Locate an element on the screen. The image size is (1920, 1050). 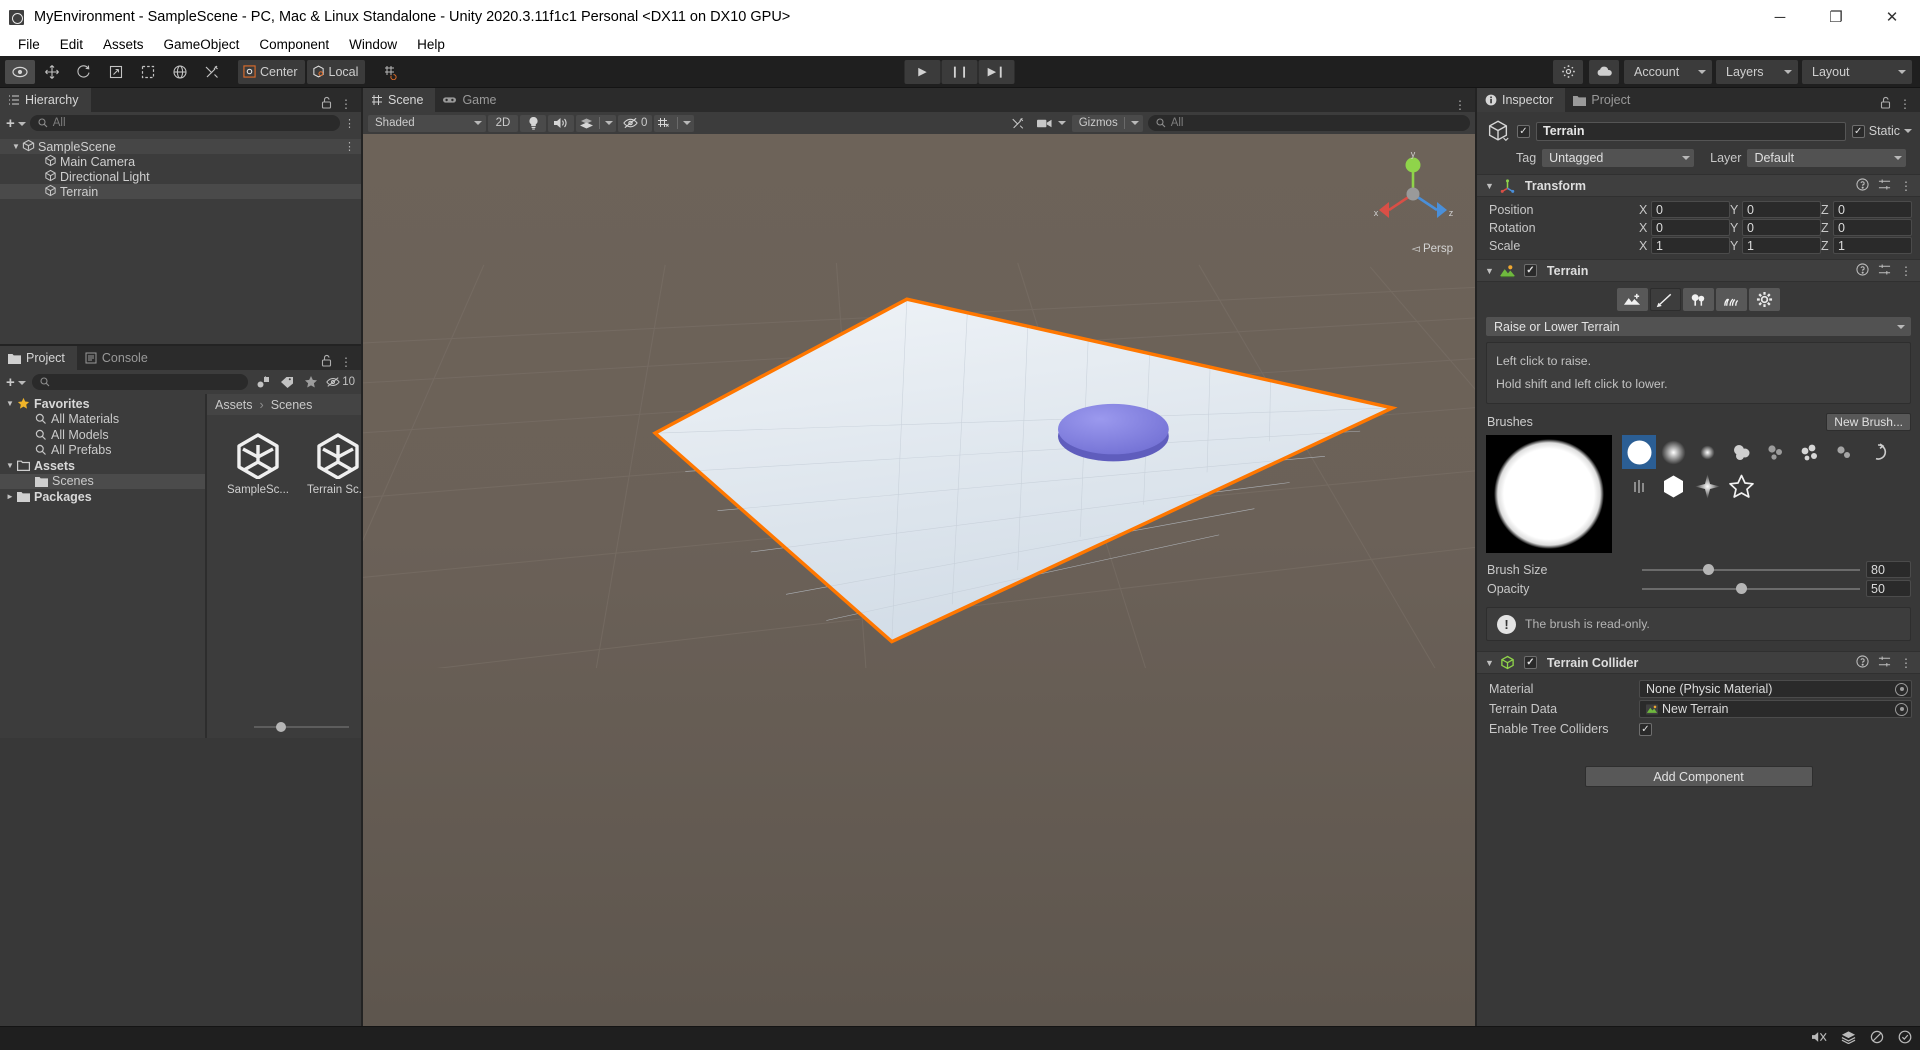
static-checkbox: ✓ is located at coordinates (1858, 131).